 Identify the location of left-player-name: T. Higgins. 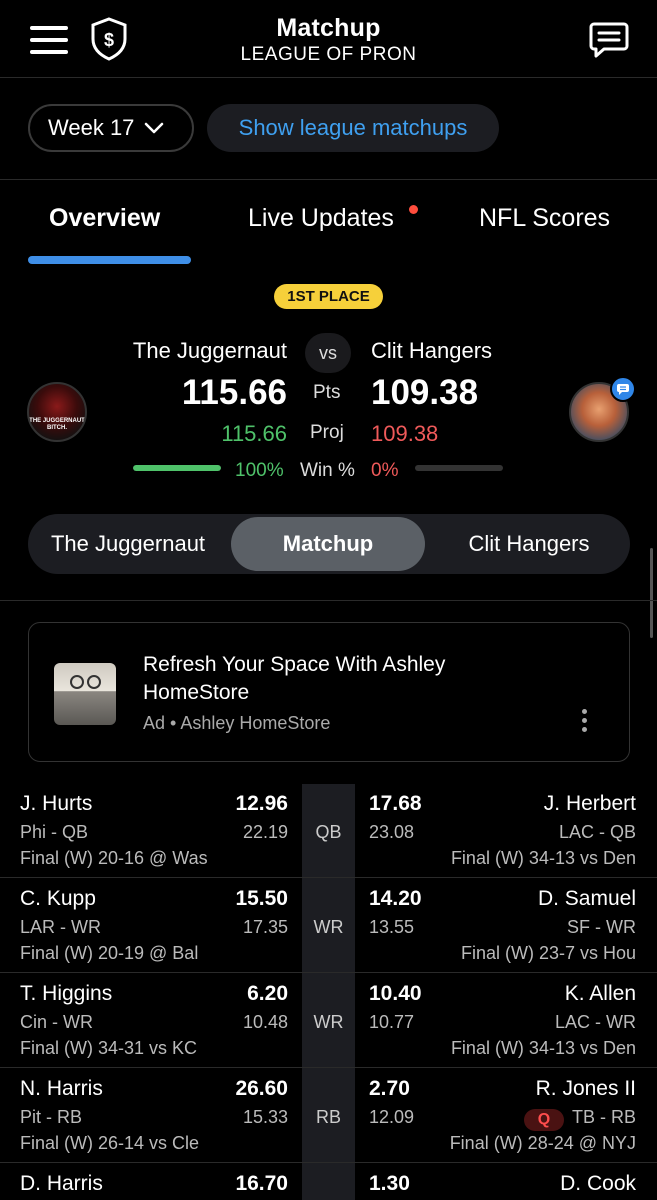
(66, 994).